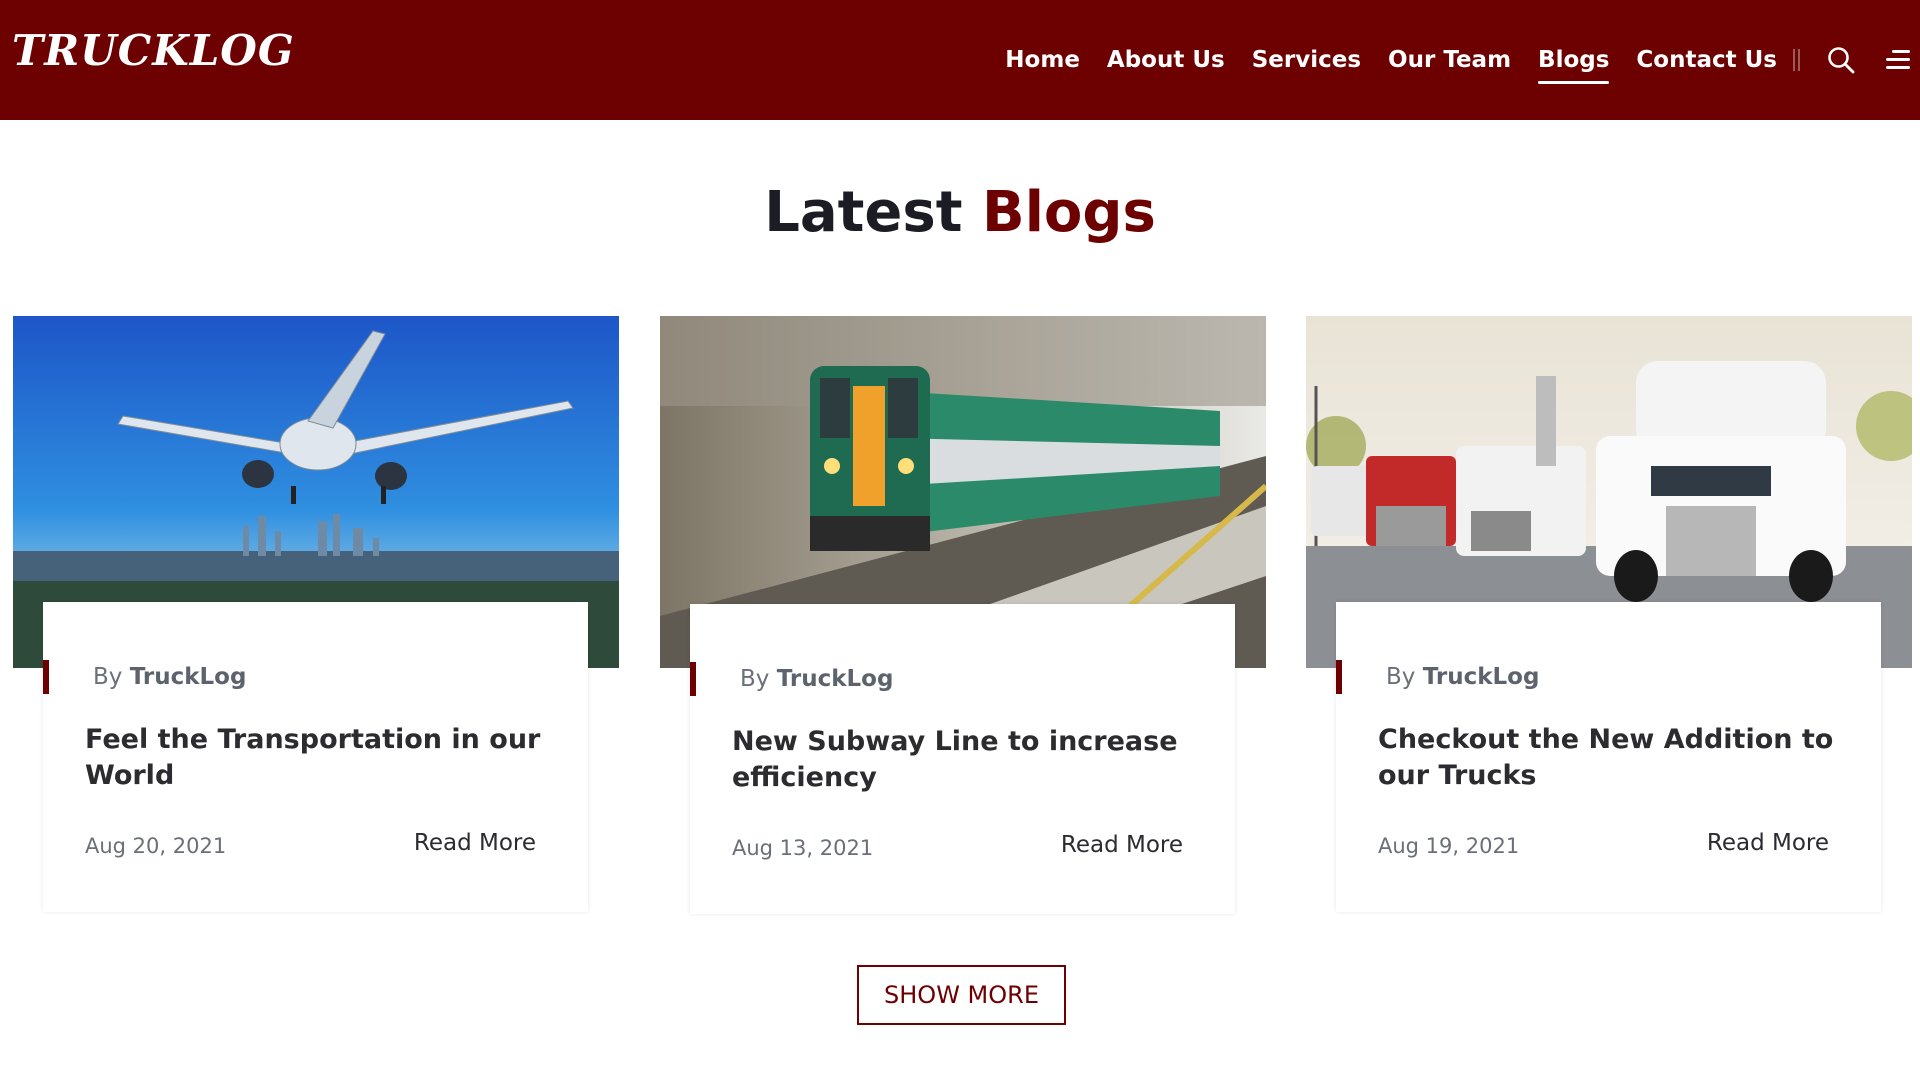 This screenshot has height=1080, width=1920. I want to click on show-more-button: SHOW MORE, so click(961, 995).